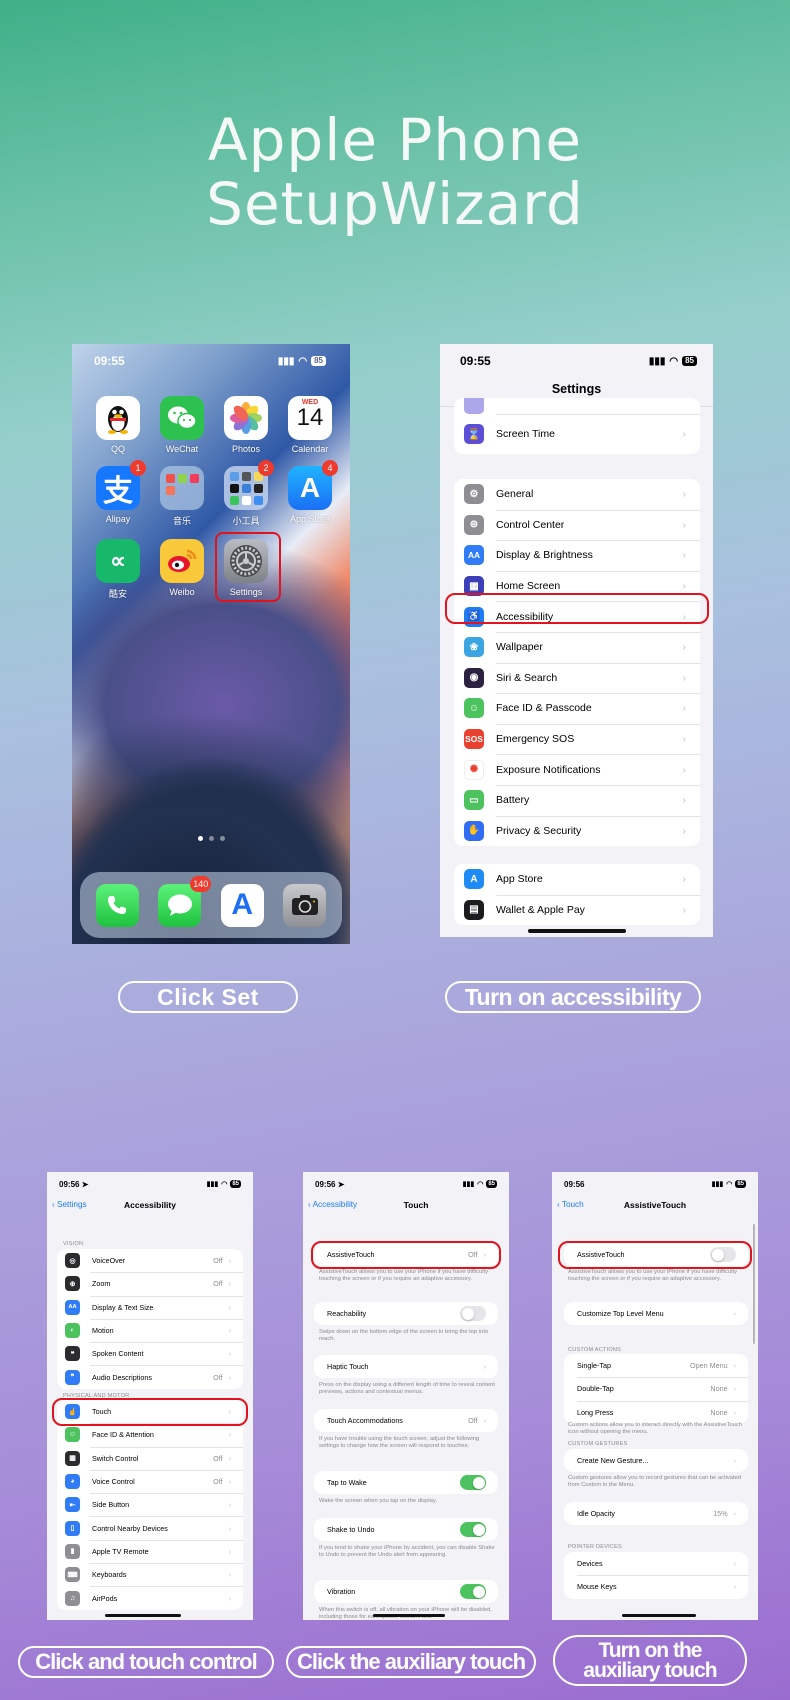 This screenshot has height=1700, width=790. What do you see at coordinates (473, 1483) in the screenshot?
I see `tap-to-wake-toggle` at bounding box center [473, 1483].